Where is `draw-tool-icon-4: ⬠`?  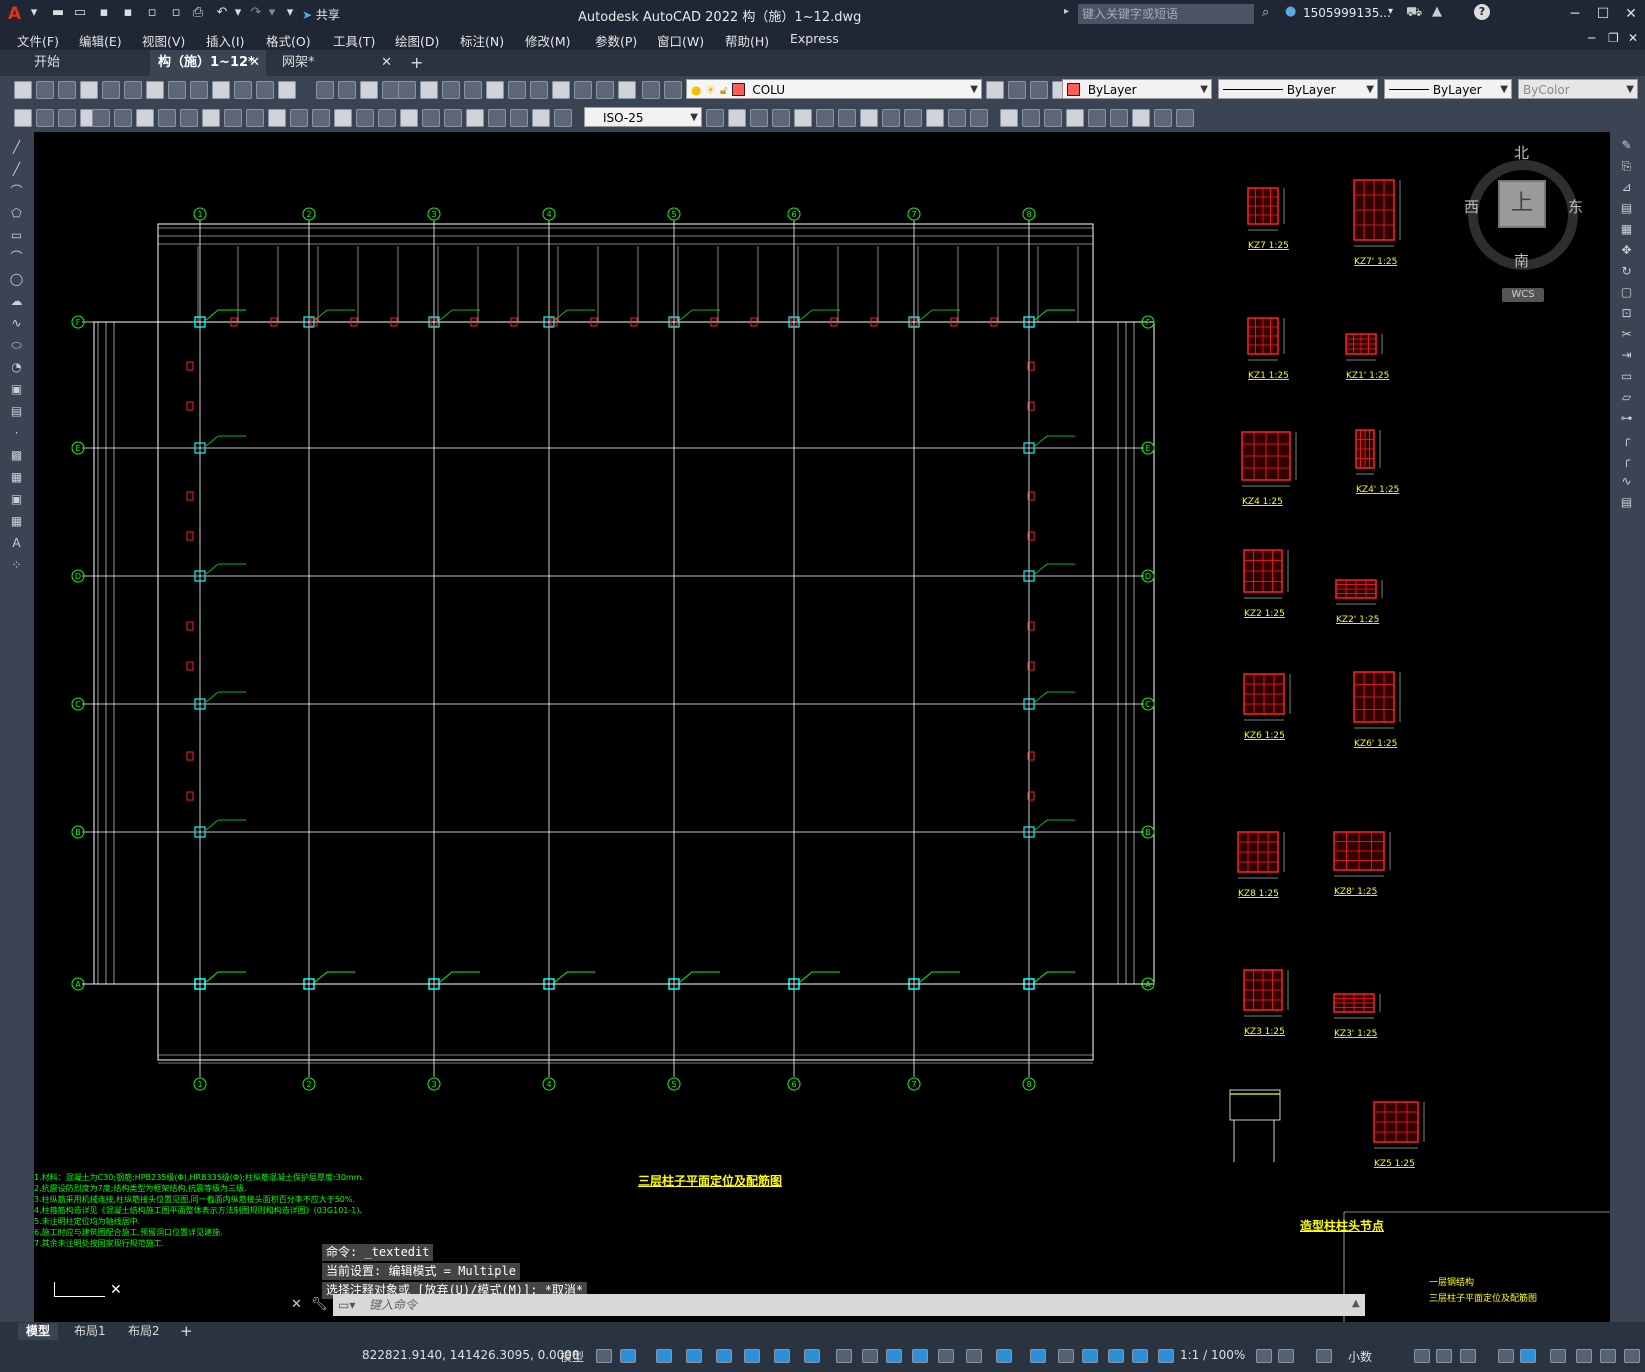 draw-tool-icon-4: ⬠ is located at coordinates (16, 213).